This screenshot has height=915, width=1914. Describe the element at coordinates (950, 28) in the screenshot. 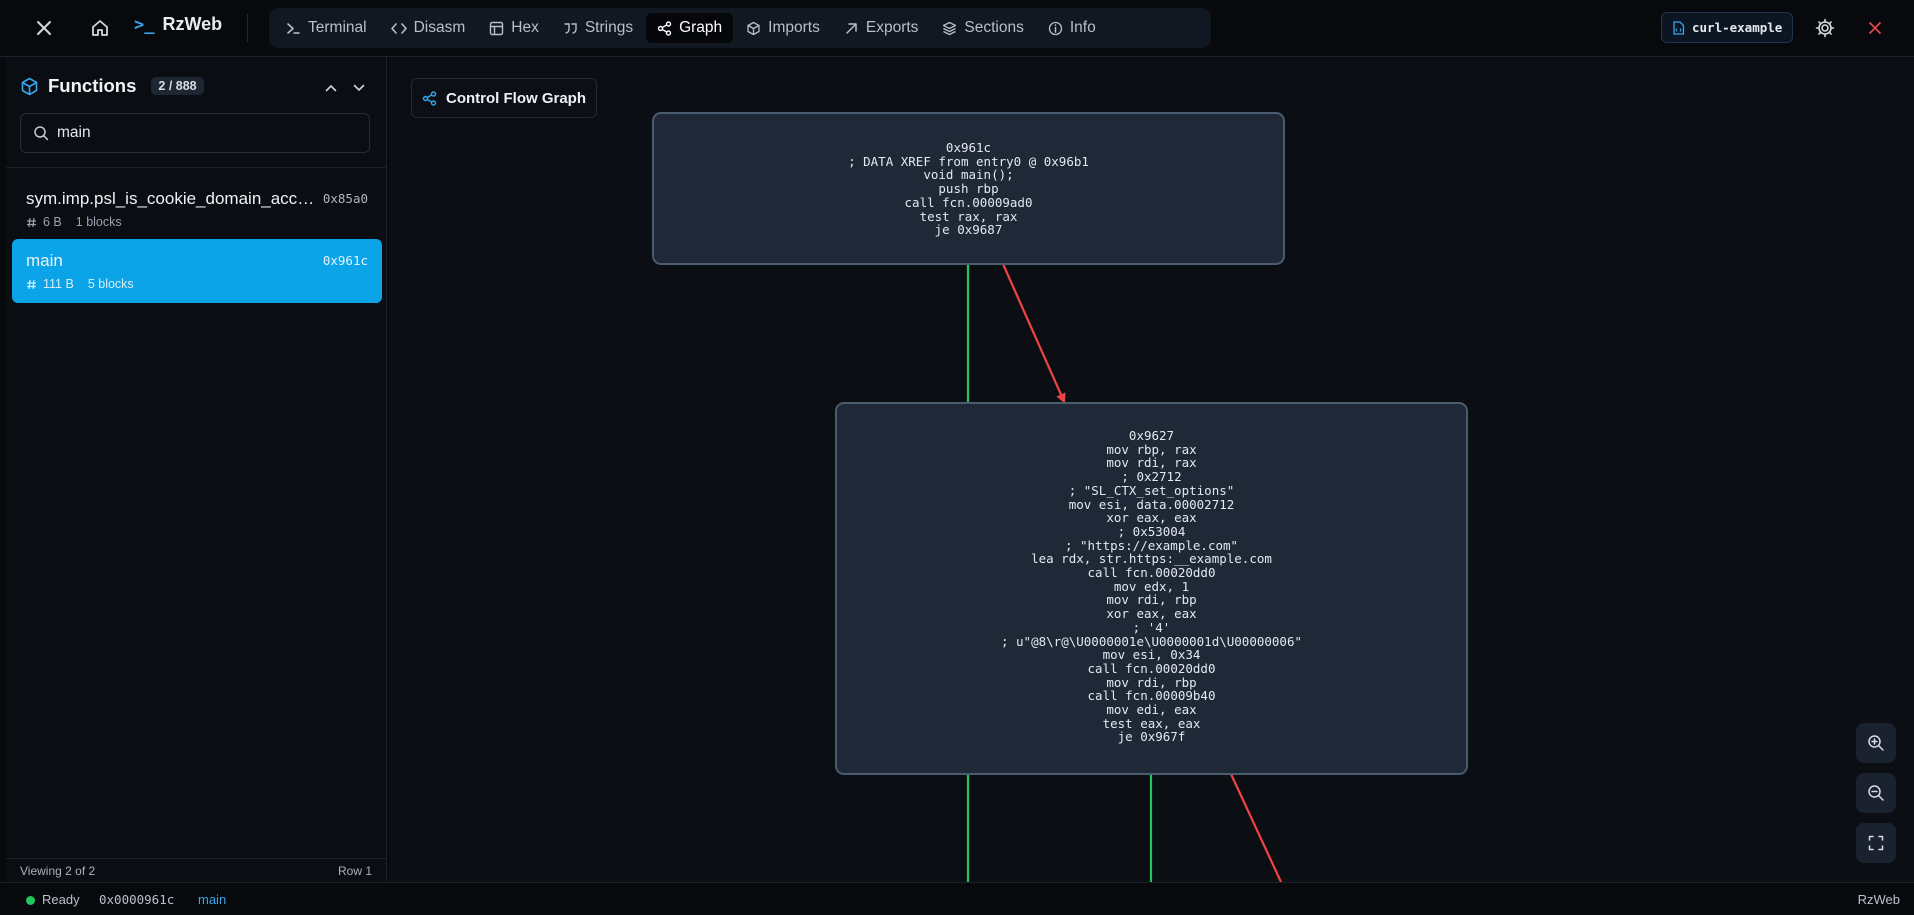

I see `layers-icon` at that location.